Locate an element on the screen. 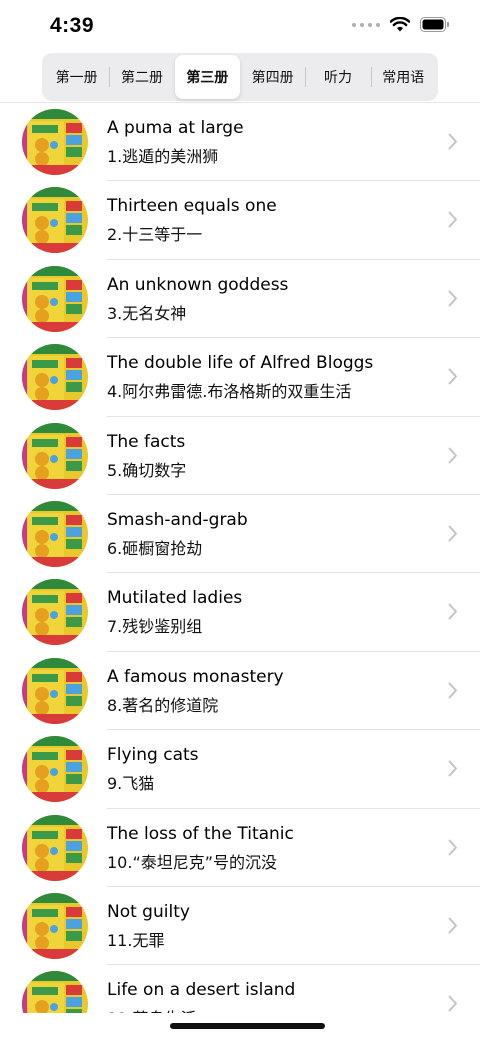 This screenshot has width=480, height=1039. tab-2: 第二册 is located at coordinates (141, 77).